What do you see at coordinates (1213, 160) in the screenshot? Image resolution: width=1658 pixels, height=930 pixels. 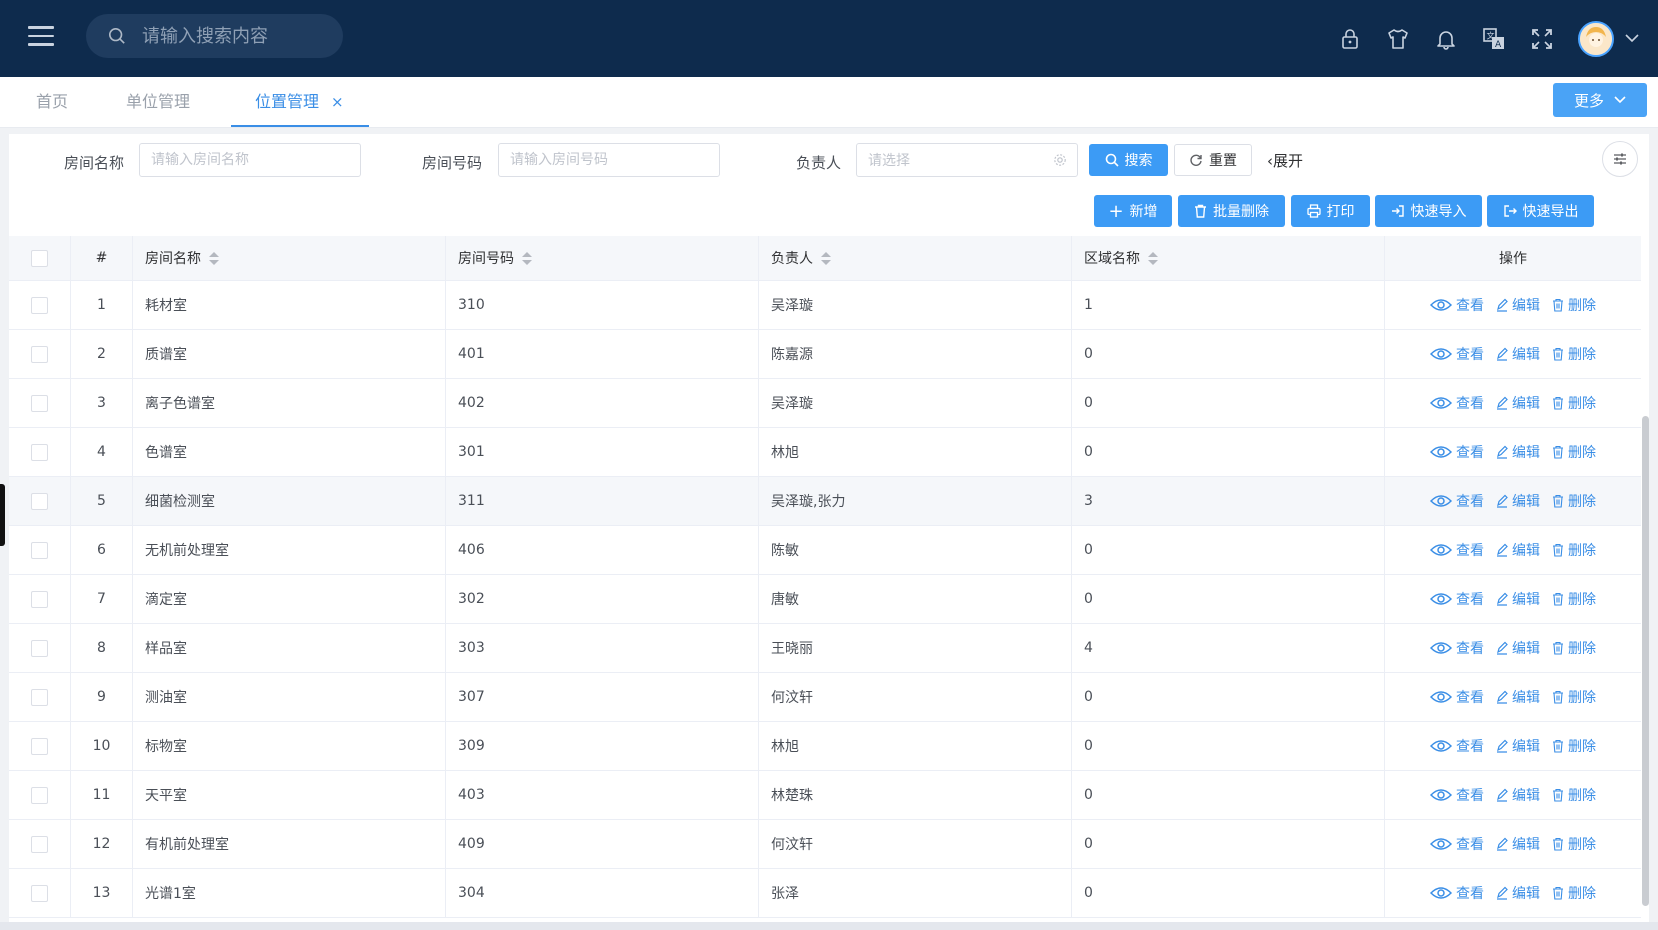 I see `reset-button: 重置` at bounding box center [1213, 160].